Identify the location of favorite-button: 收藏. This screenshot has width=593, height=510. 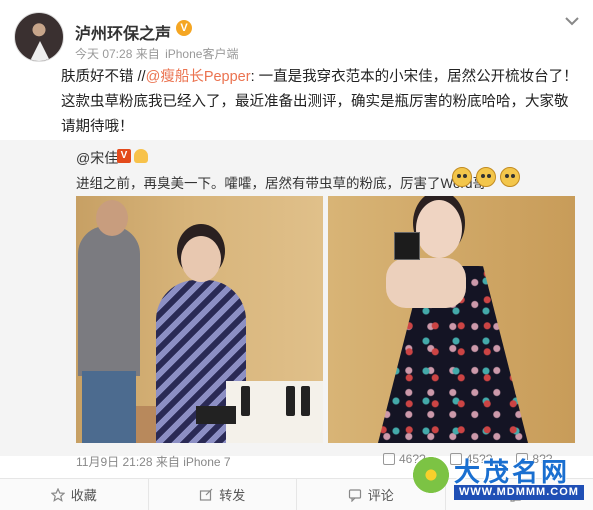
(74, 494).